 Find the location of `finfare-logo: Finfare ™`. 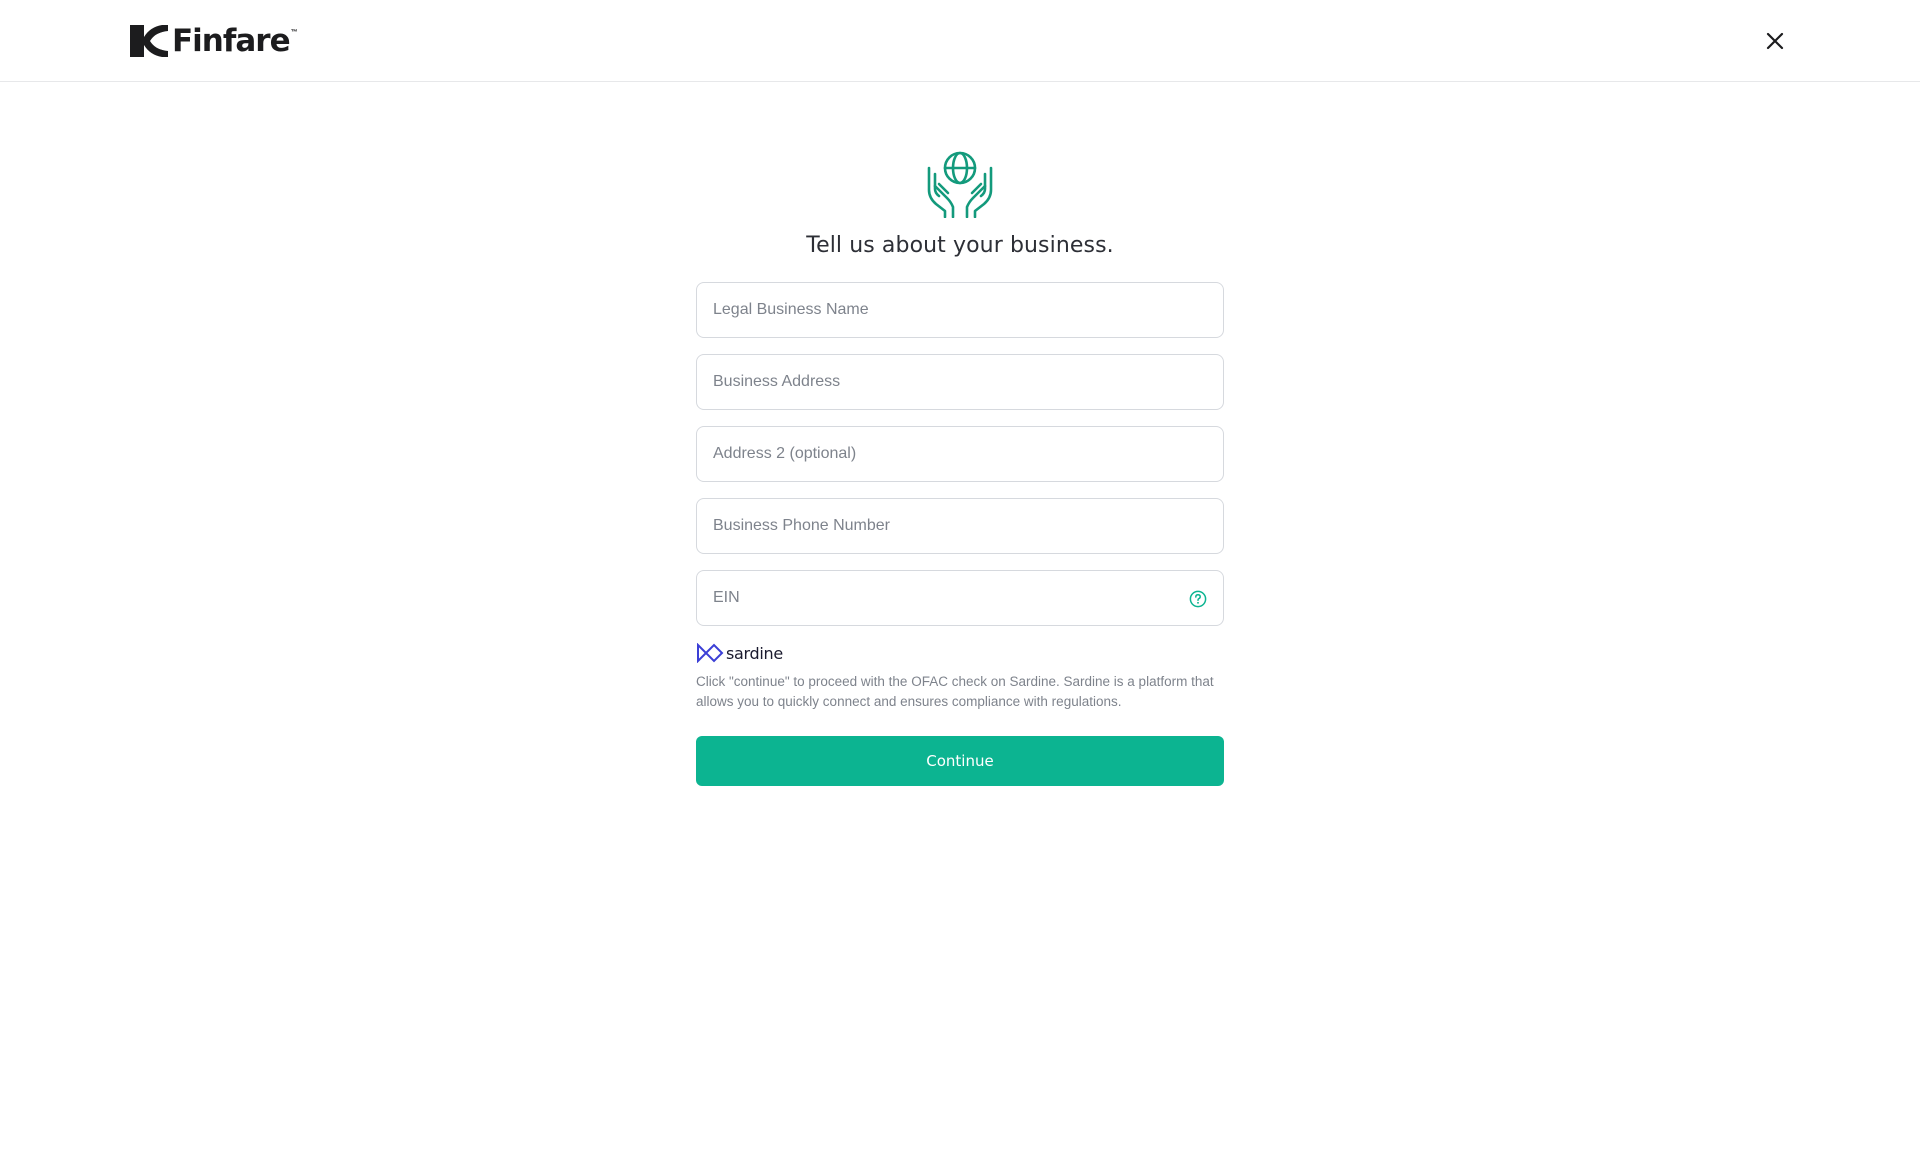

finfare-logo: Finfare ™ is located at coordinates (213, 41).